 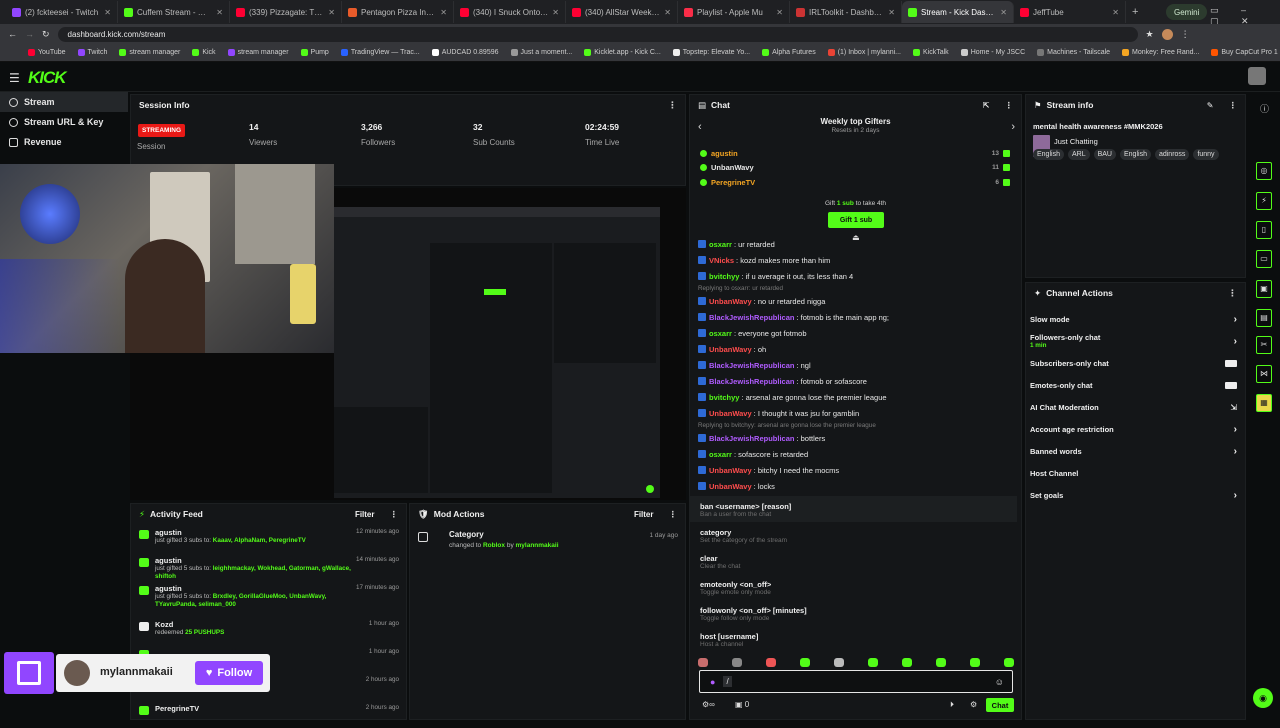 I want to click on camera-rail-icon: ◎, so click(x=1264, y=171).